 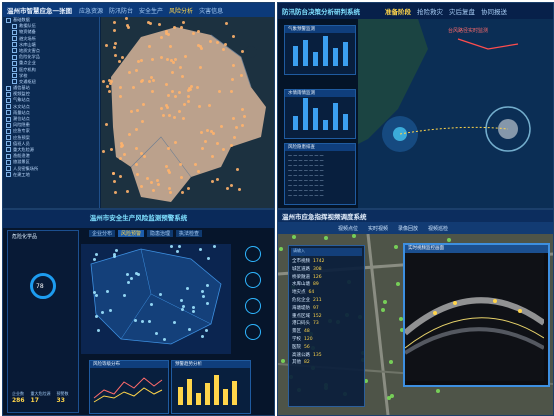 I want to click on toolbar-item-2: 实时视频, so click(x=378, y=228).